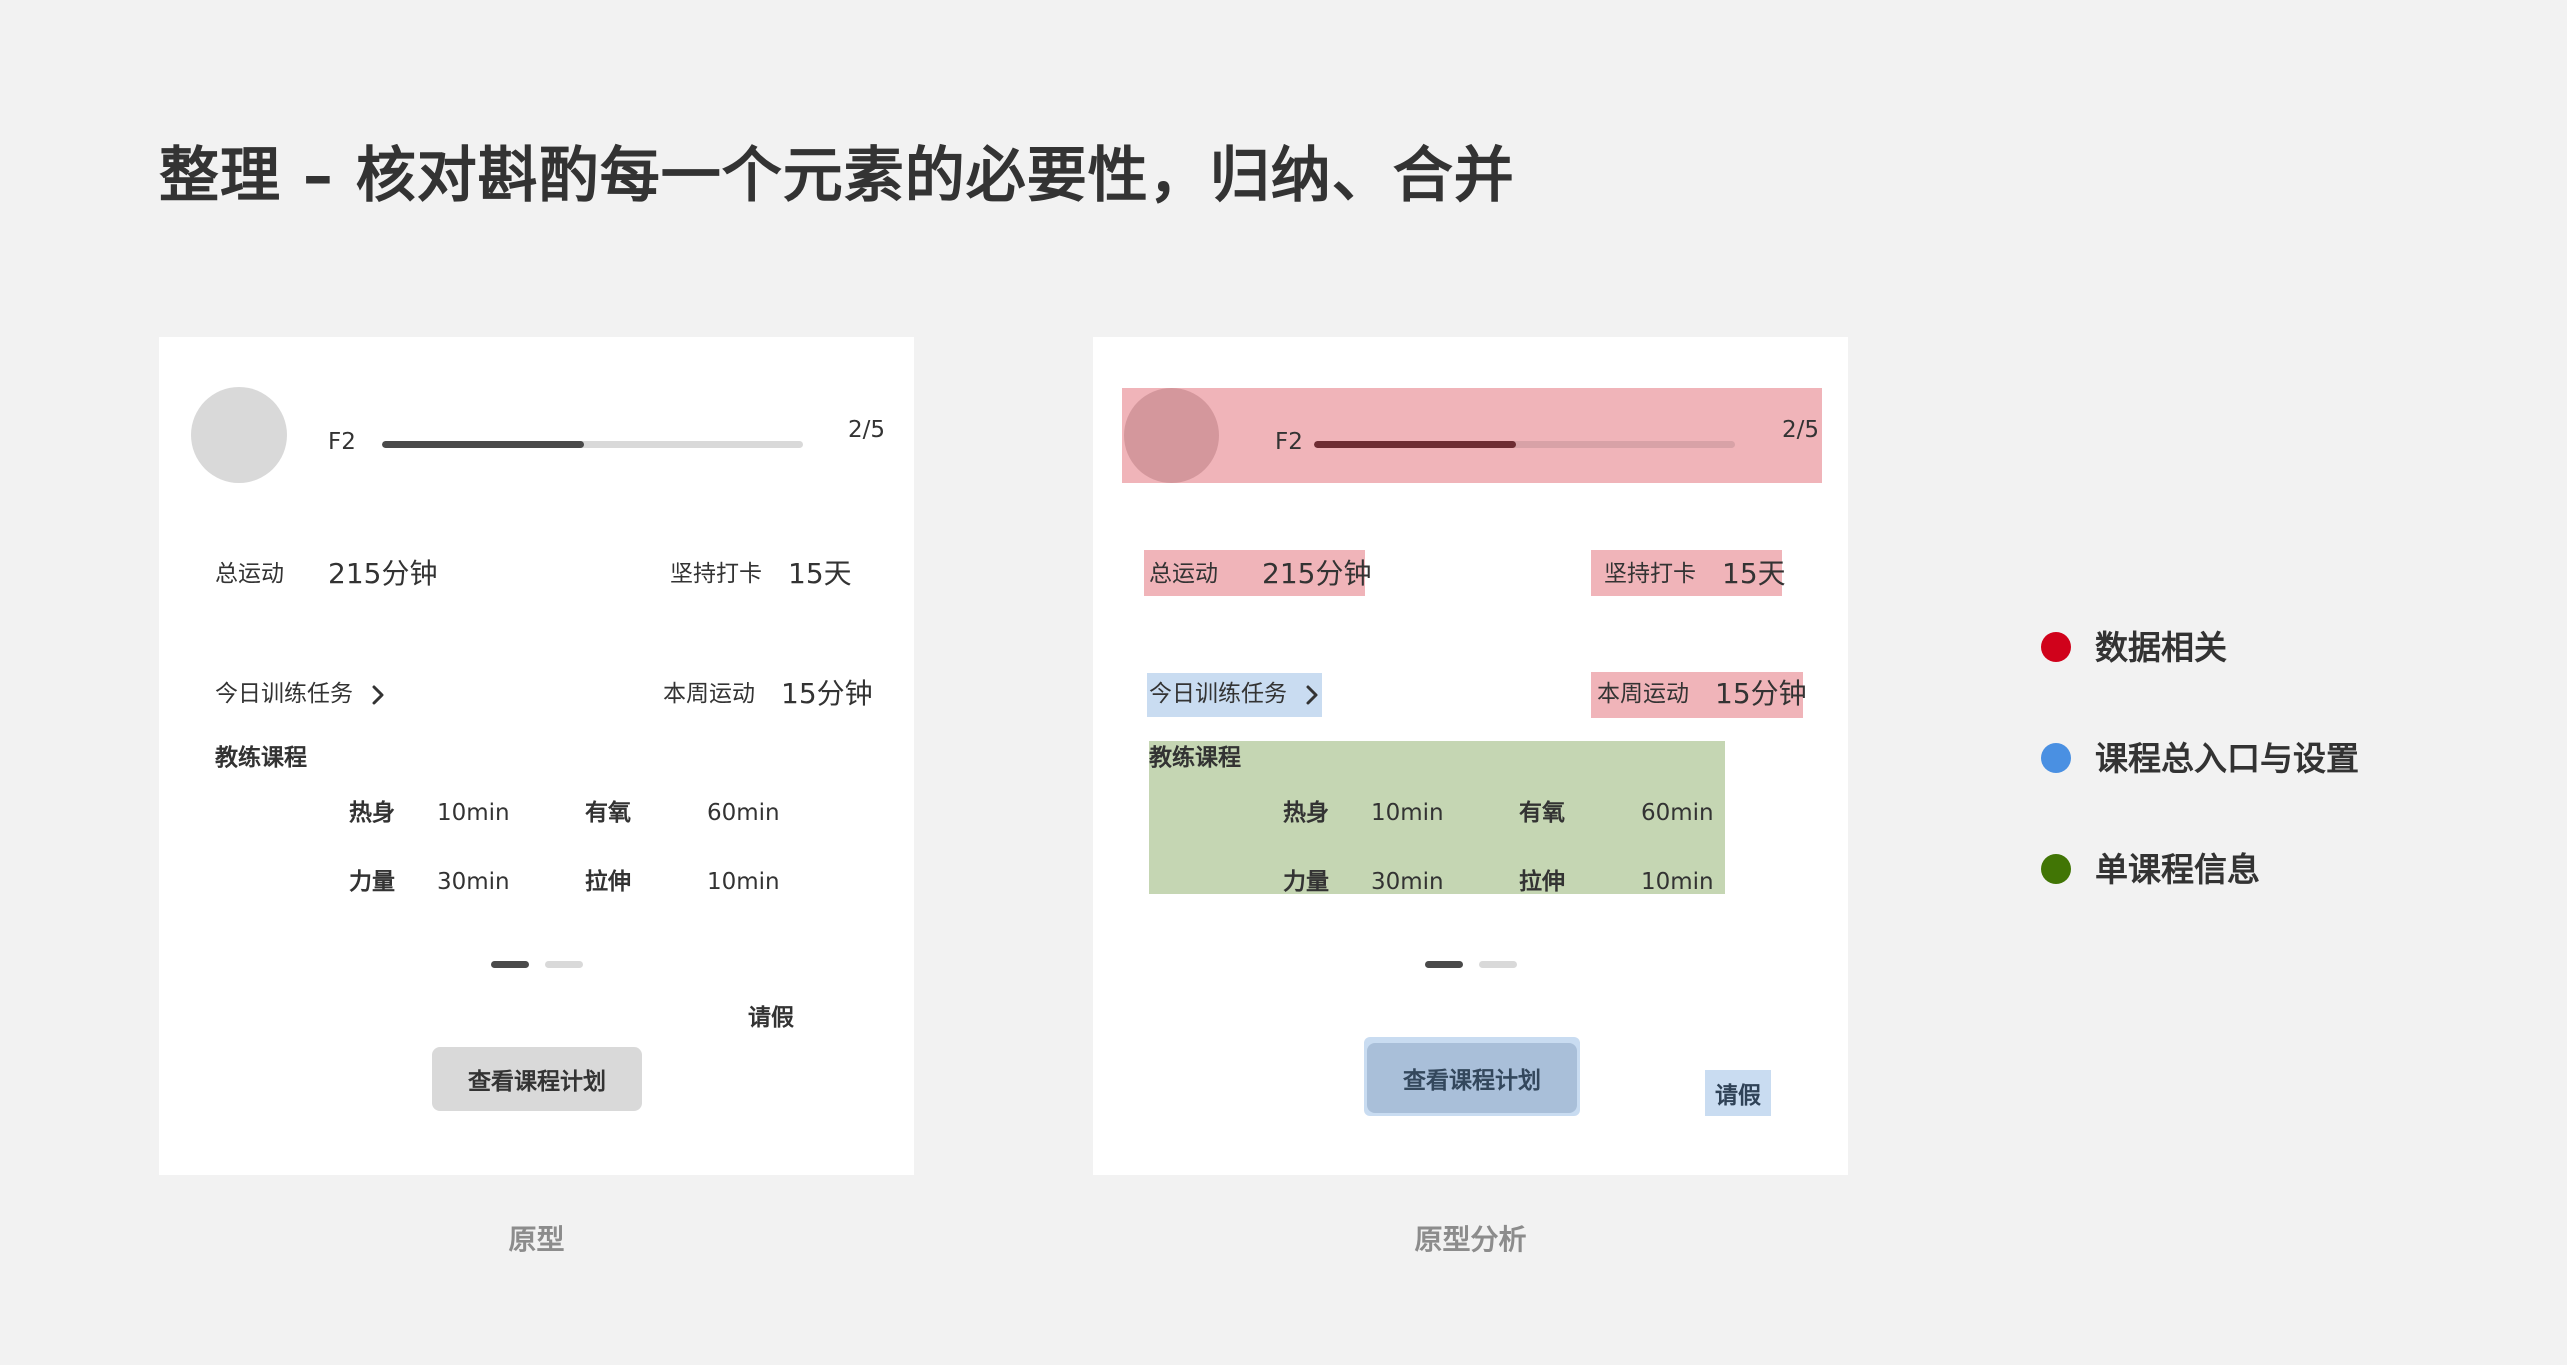 The width and height of the screenshot is (2567, 1365). What do you see at coordinates (2056, 869) in the screenshot?
I see `legend-dot-green` at bounding box center [2056, 869].